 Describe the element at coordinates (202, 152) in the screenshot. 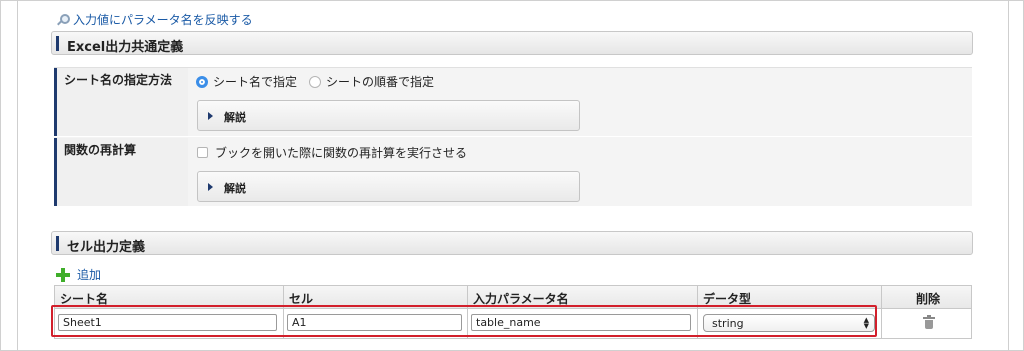

I see `checkbox-icon` at that location.